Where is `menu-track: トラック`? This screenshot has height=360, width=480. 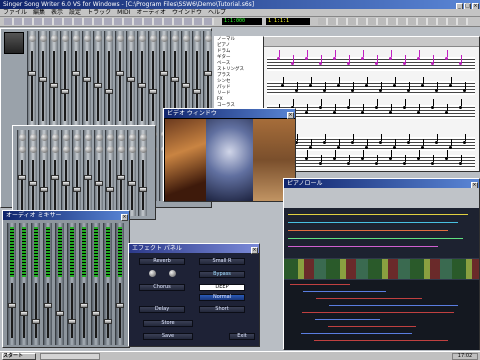 menu-track: トラック is located at coordinates (99, 12).